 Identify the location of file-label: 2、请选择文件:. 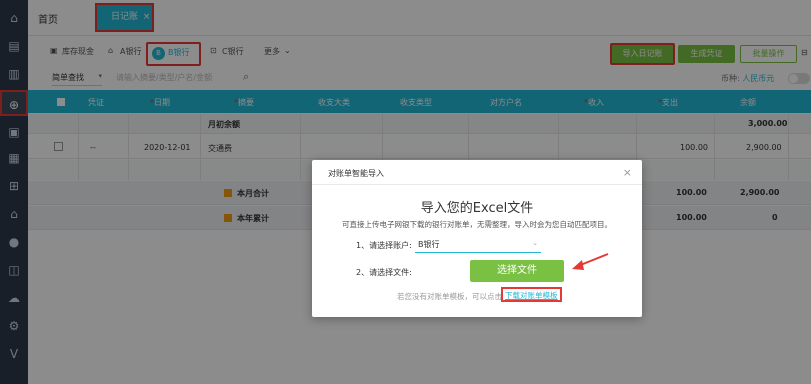
(384, 272).